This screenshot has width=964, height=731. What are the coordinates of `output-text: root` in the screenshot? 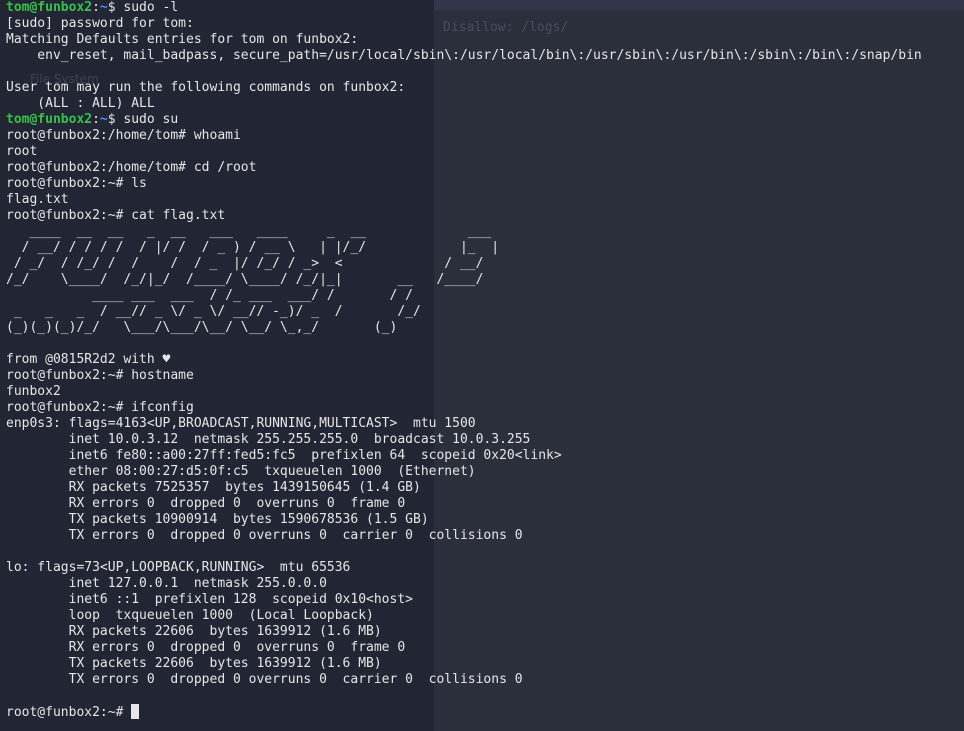 It's located at (22, 151).